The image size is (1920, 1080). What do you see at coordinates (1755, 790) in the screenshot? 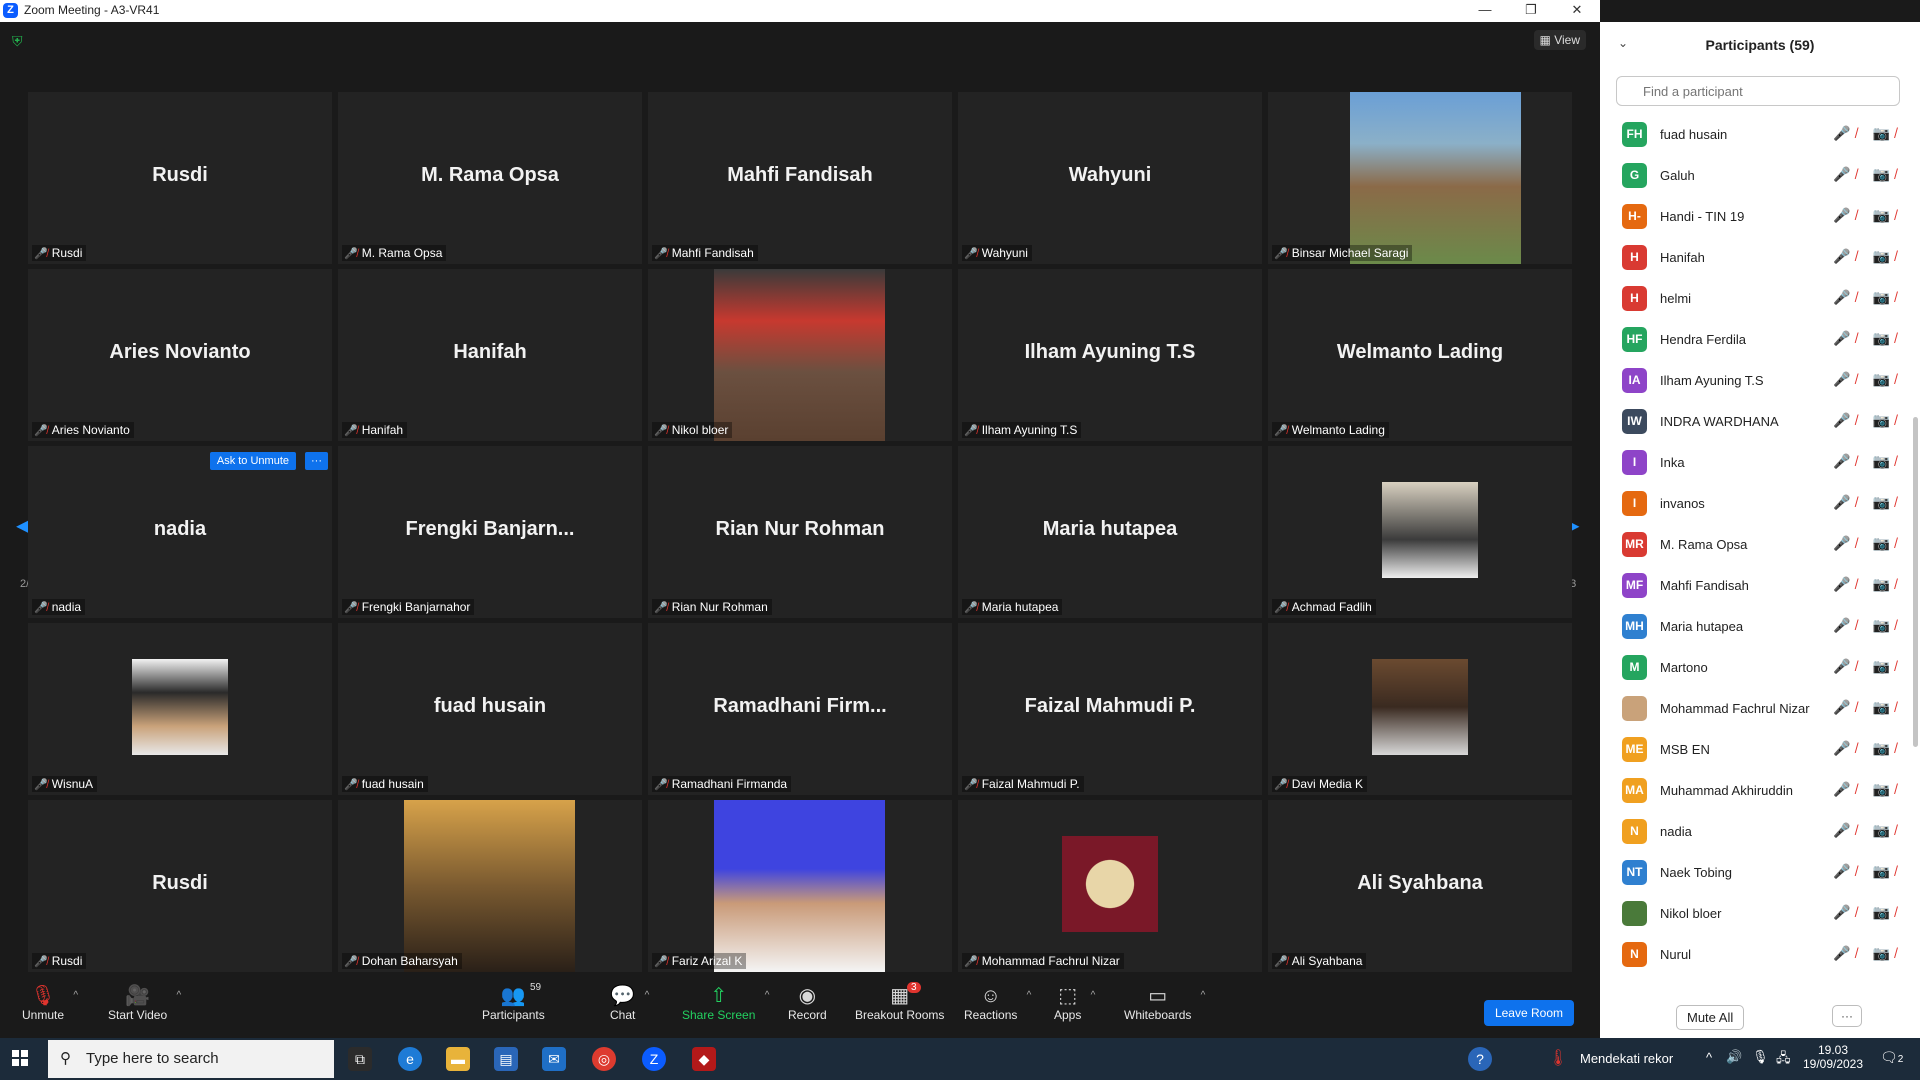
I see `participant-row: MA Muhammad Akhiruddin 🎤̸ 📷̸` at bounding box center [1755, 790].